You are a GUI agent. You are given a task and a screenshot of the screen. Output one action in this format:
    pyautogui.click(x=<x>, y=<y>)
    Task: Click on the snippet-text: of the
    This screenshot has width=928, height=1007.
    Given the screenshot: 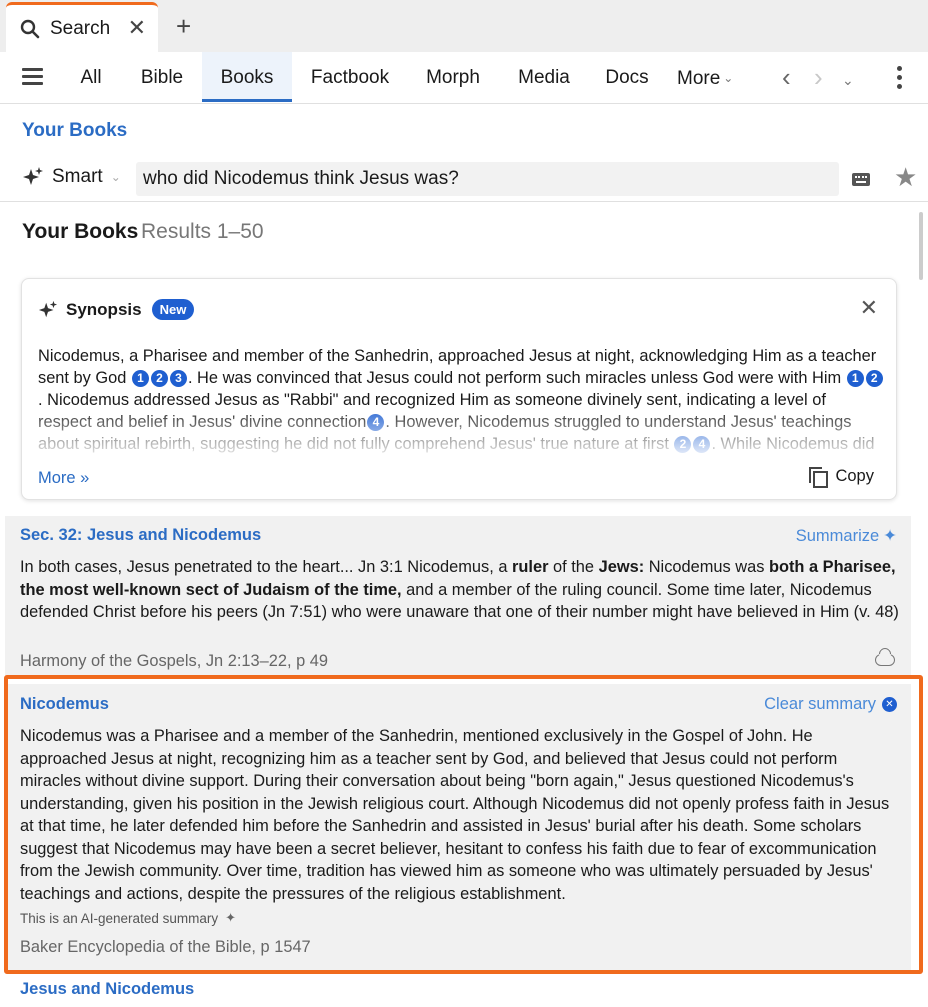 What is the action you would take?
    pyautogui.click(x=573, y=567)
    